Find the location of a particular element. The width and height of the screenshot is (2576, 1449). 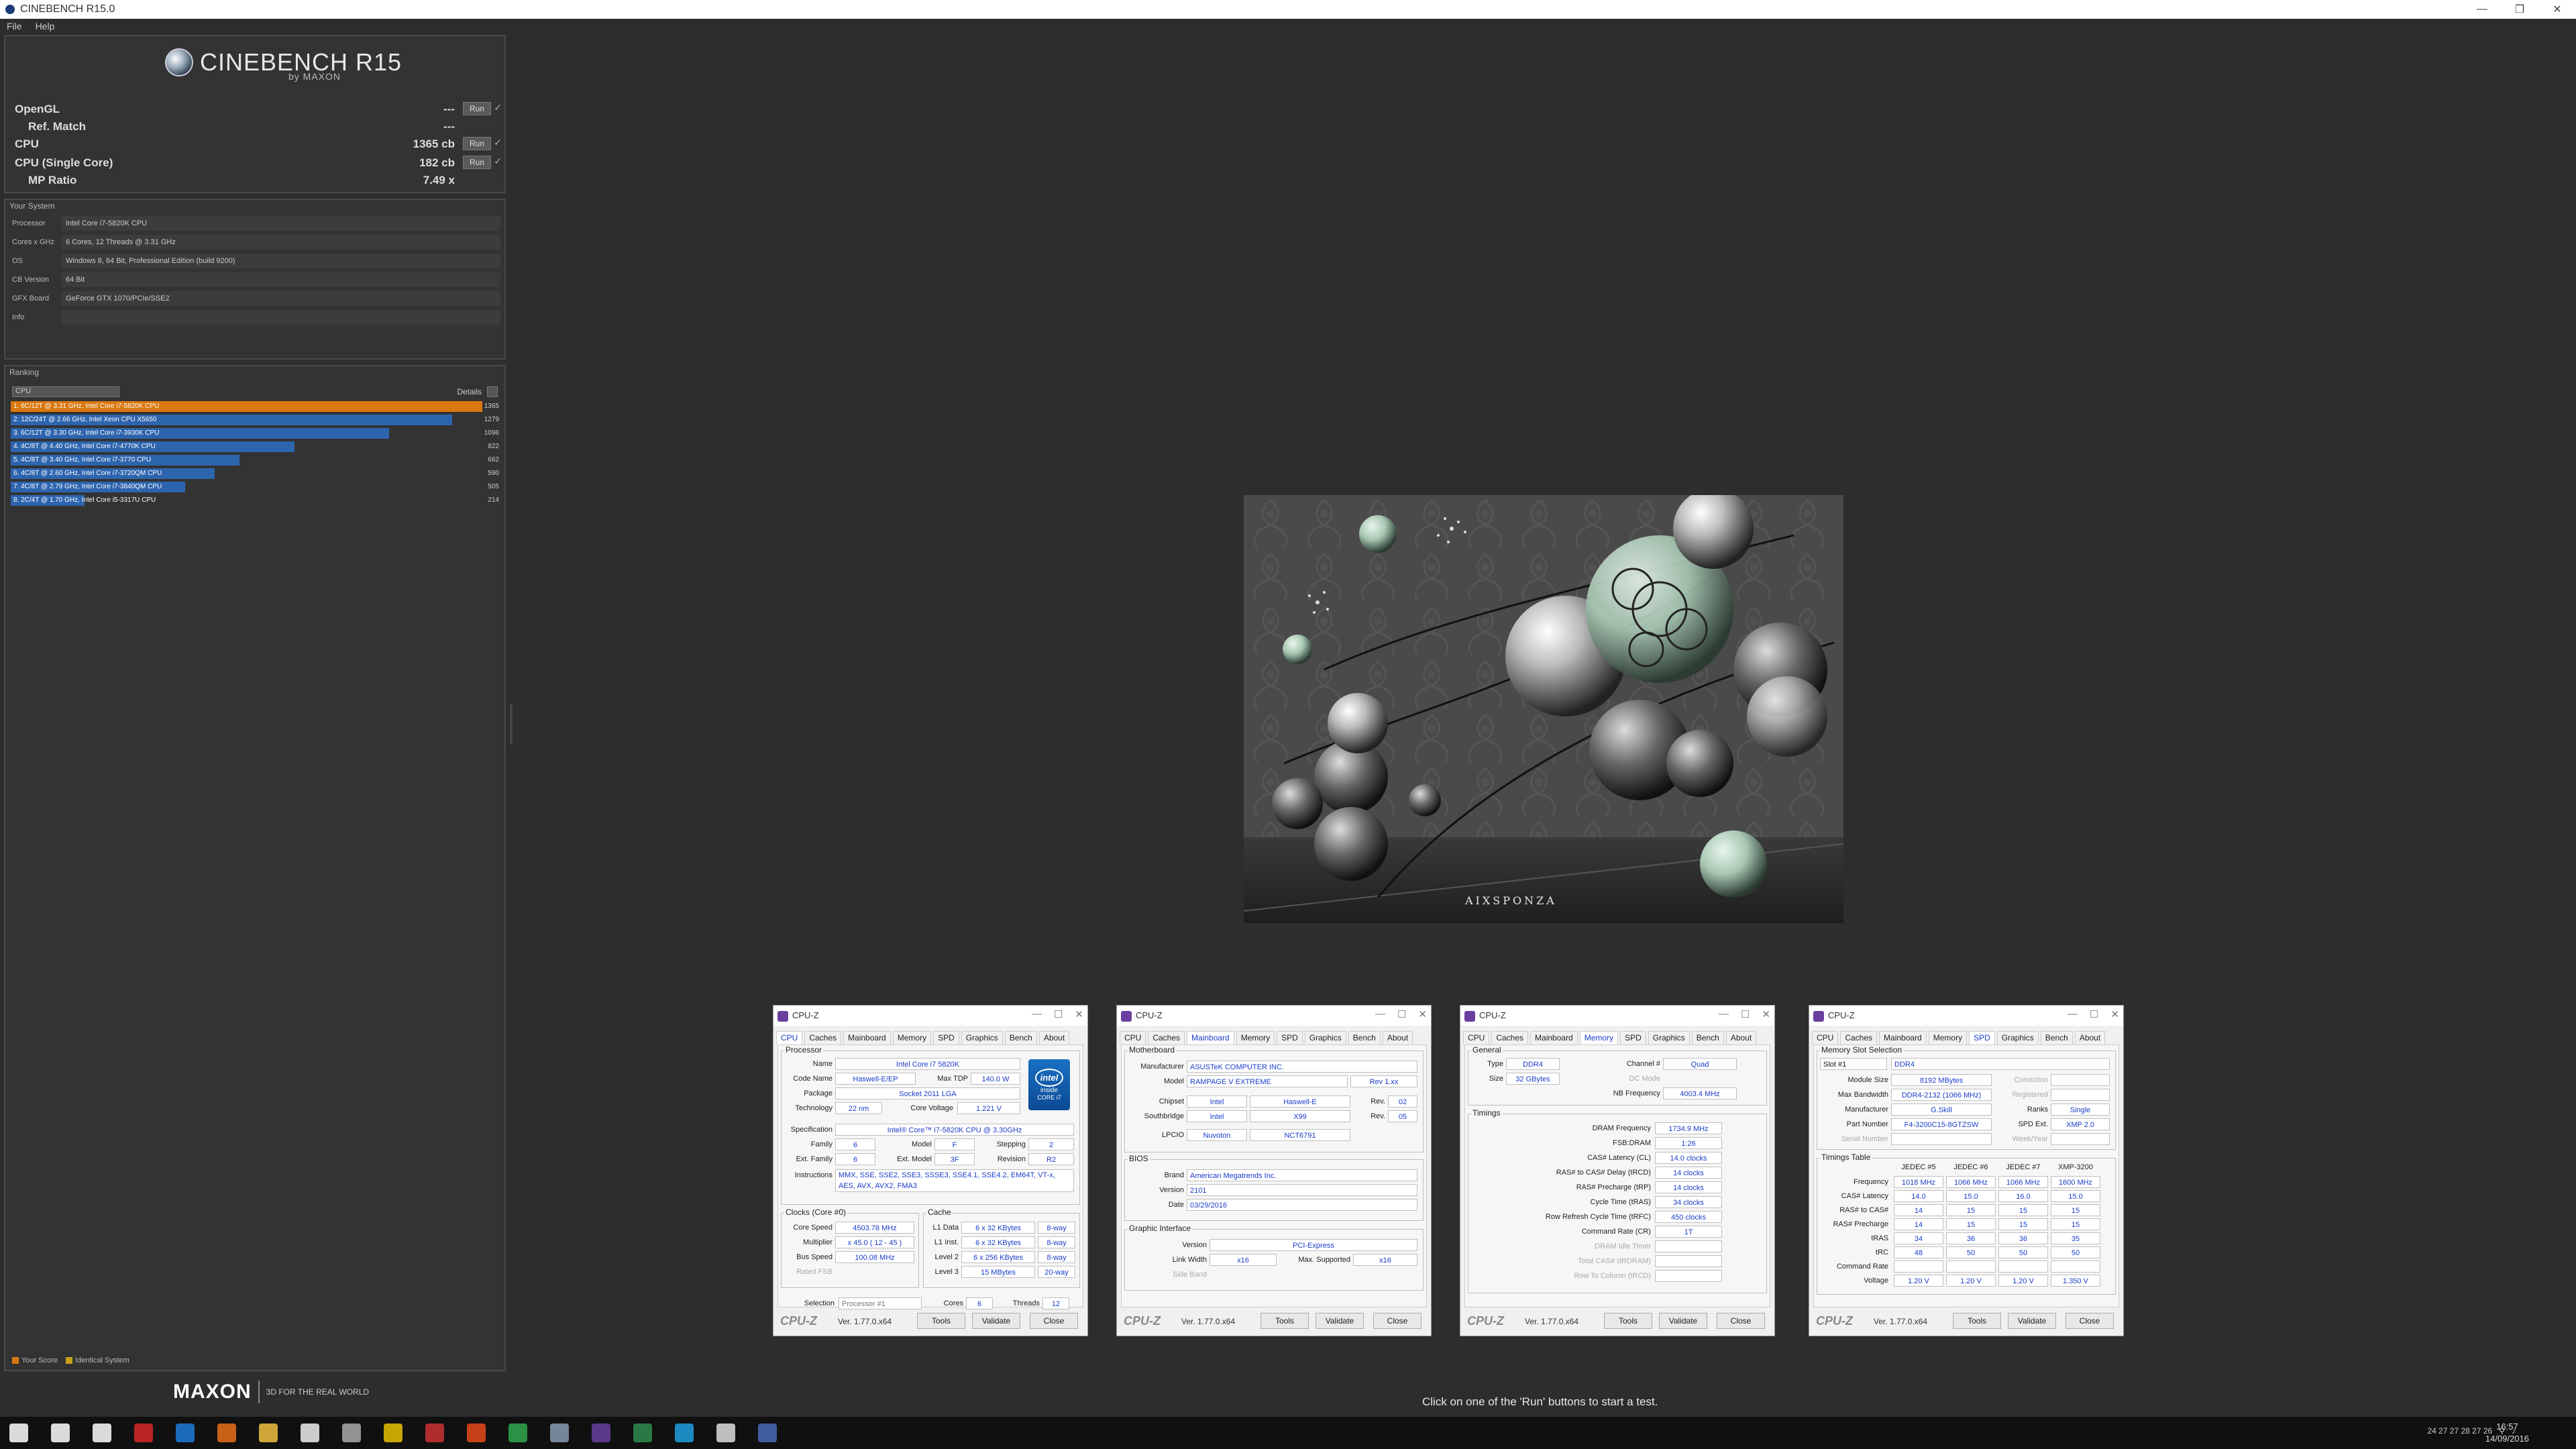

processor-select: Processor #1 is located at coordinates (880, 1303).